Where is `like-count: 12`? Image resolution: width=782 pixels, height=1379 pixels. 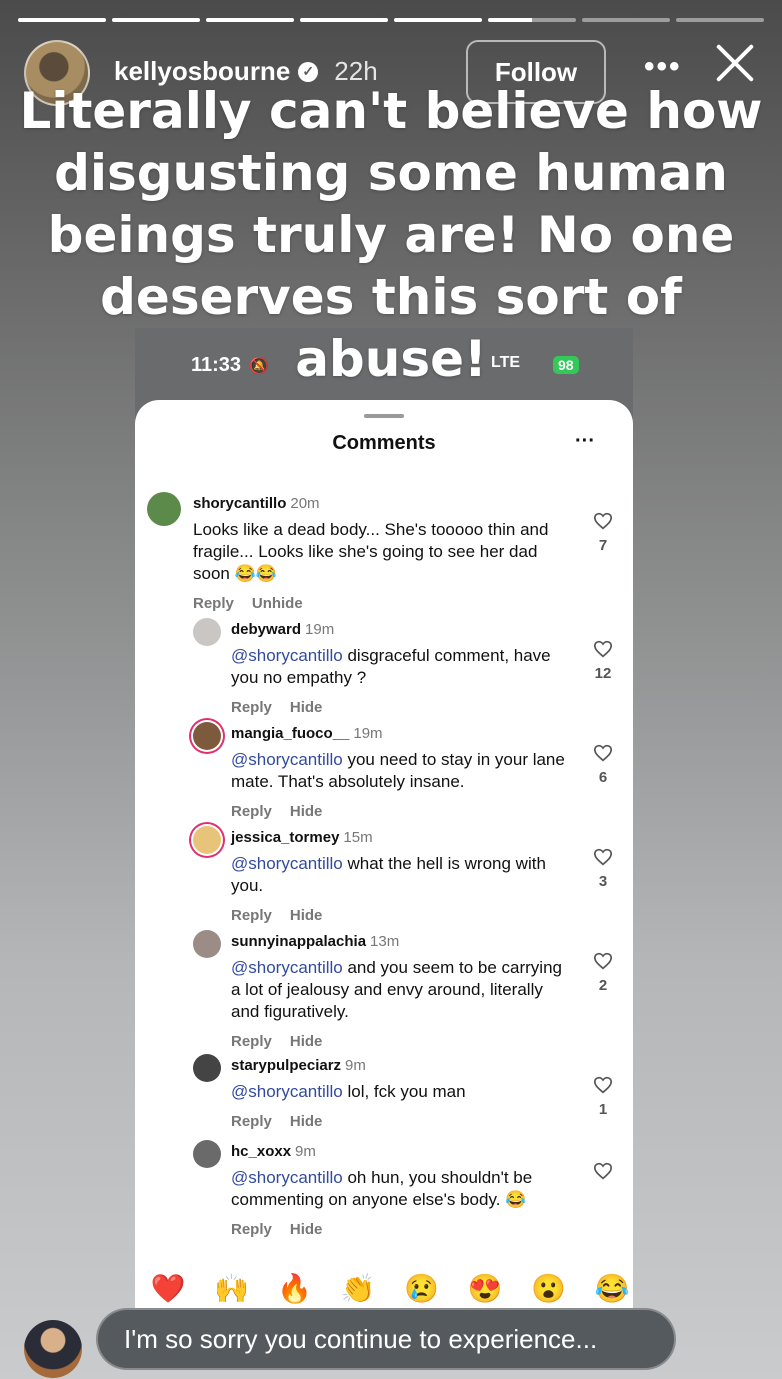 like-count: 12 is located at coordinates (603, 673).